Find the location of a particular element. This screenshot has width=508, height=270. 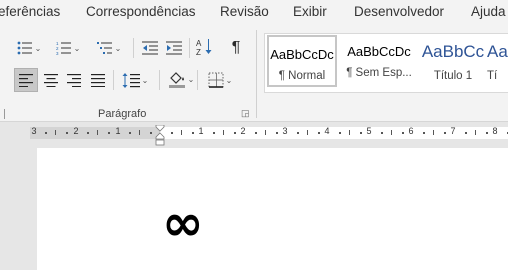

decrease-indent-button is located at coordinates (150, 48).